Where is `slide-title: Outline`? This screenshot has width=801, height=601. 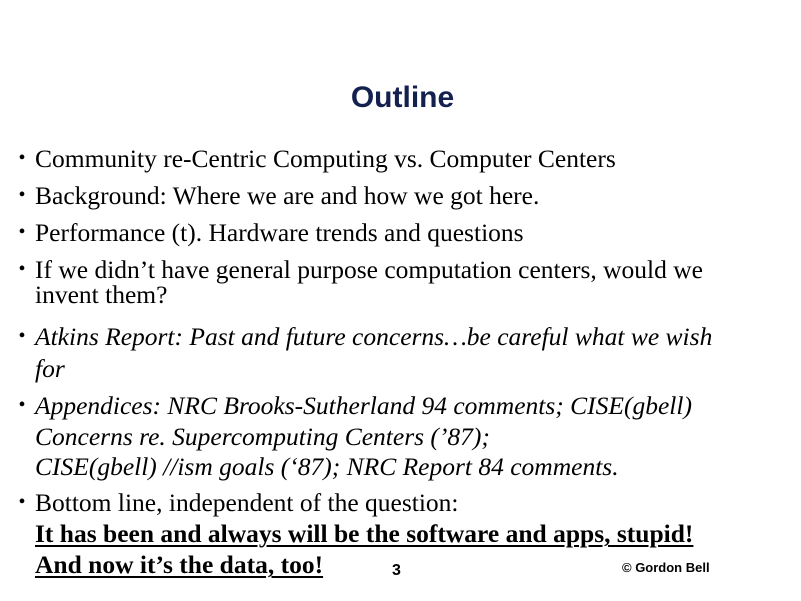 slide-title: Outline is located at coordinates (402, 97).